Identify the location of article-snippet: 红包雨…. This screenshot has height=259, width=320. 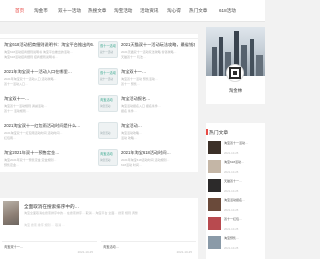
(10, 138).